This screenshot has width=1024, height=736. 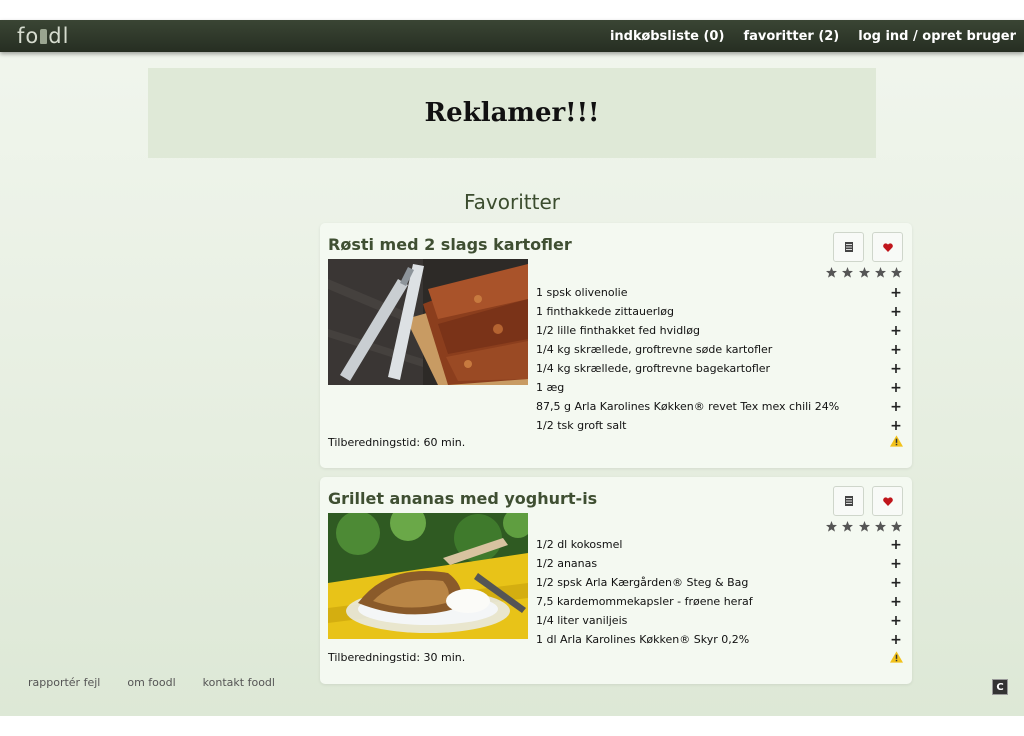 I want to click on ad-text: Reklamer!!!, so click(x=512, y=113).